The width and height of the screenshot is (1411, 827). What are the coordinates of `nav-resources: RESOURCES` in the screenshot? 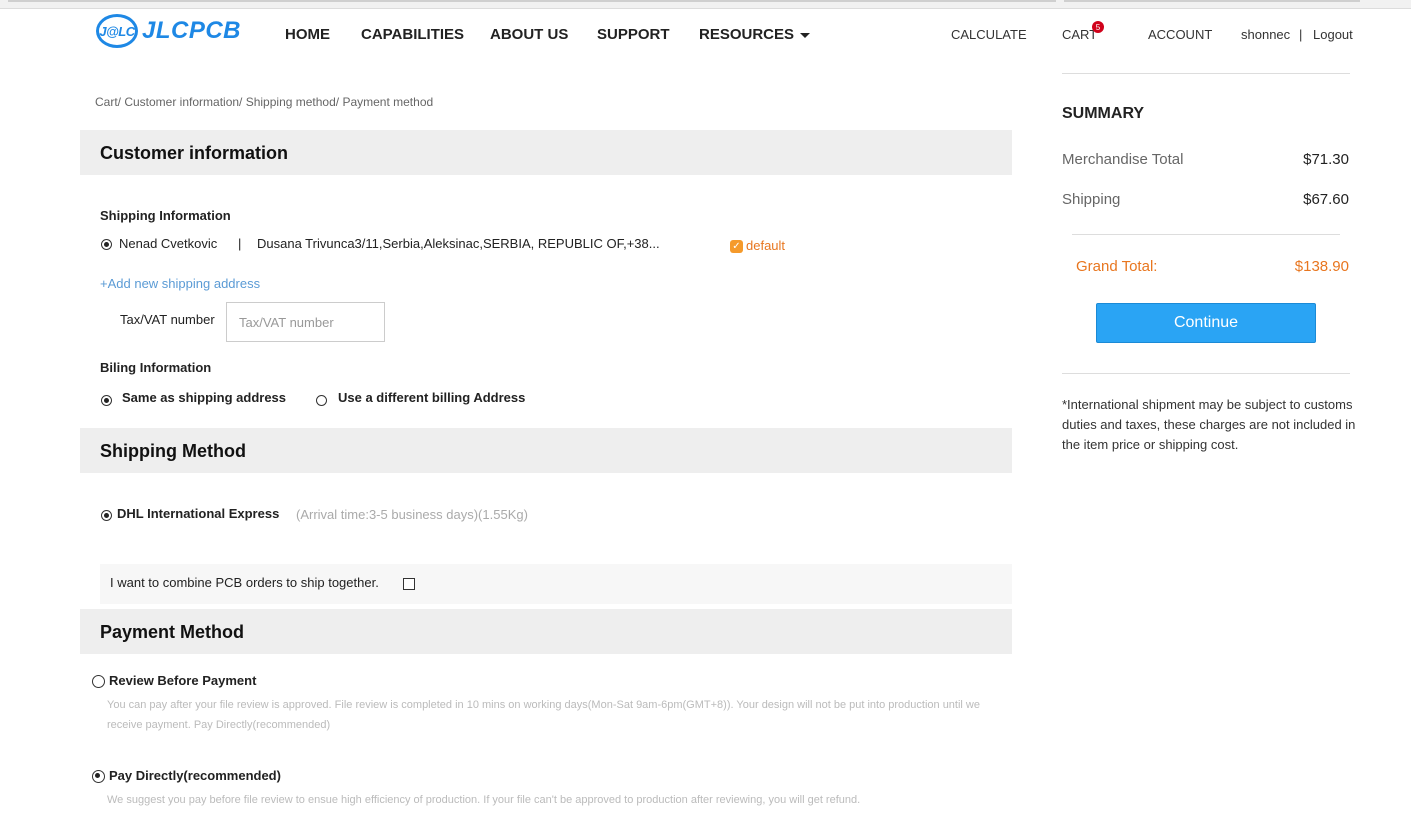 It's located at (755, 34).